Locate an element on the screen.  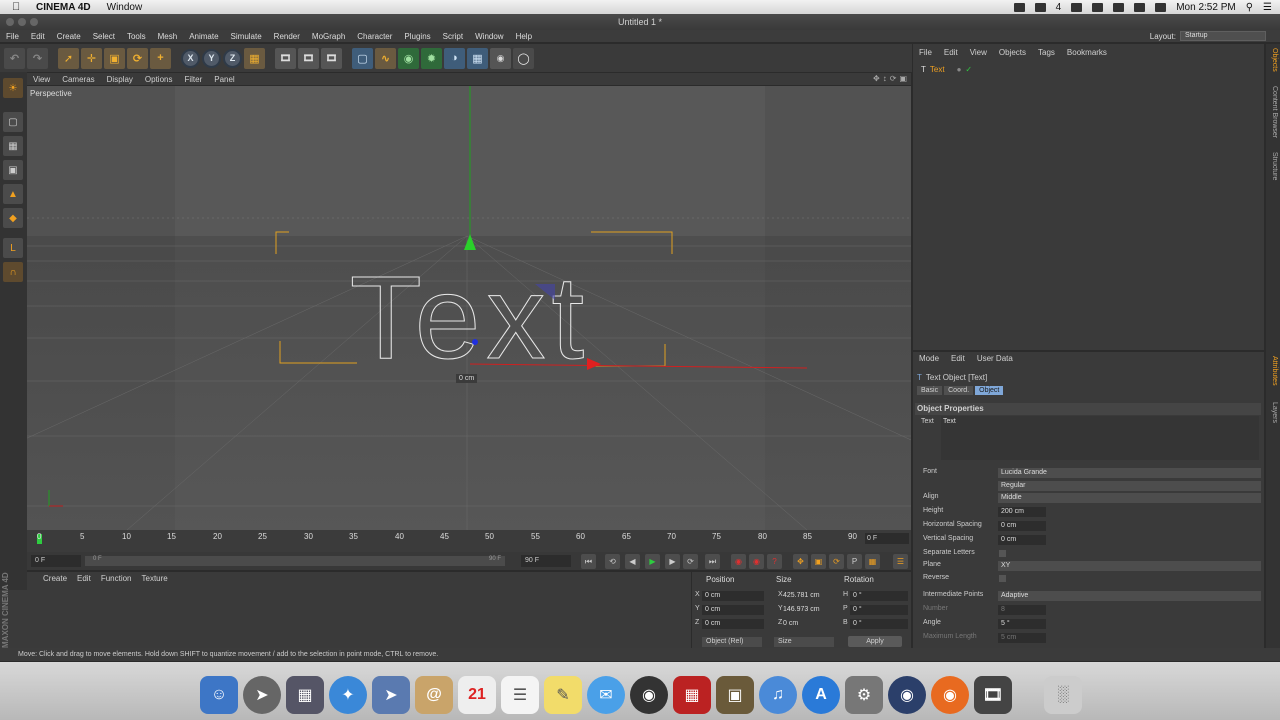
reverse-checkbox is located at coordinates (1002, 578).